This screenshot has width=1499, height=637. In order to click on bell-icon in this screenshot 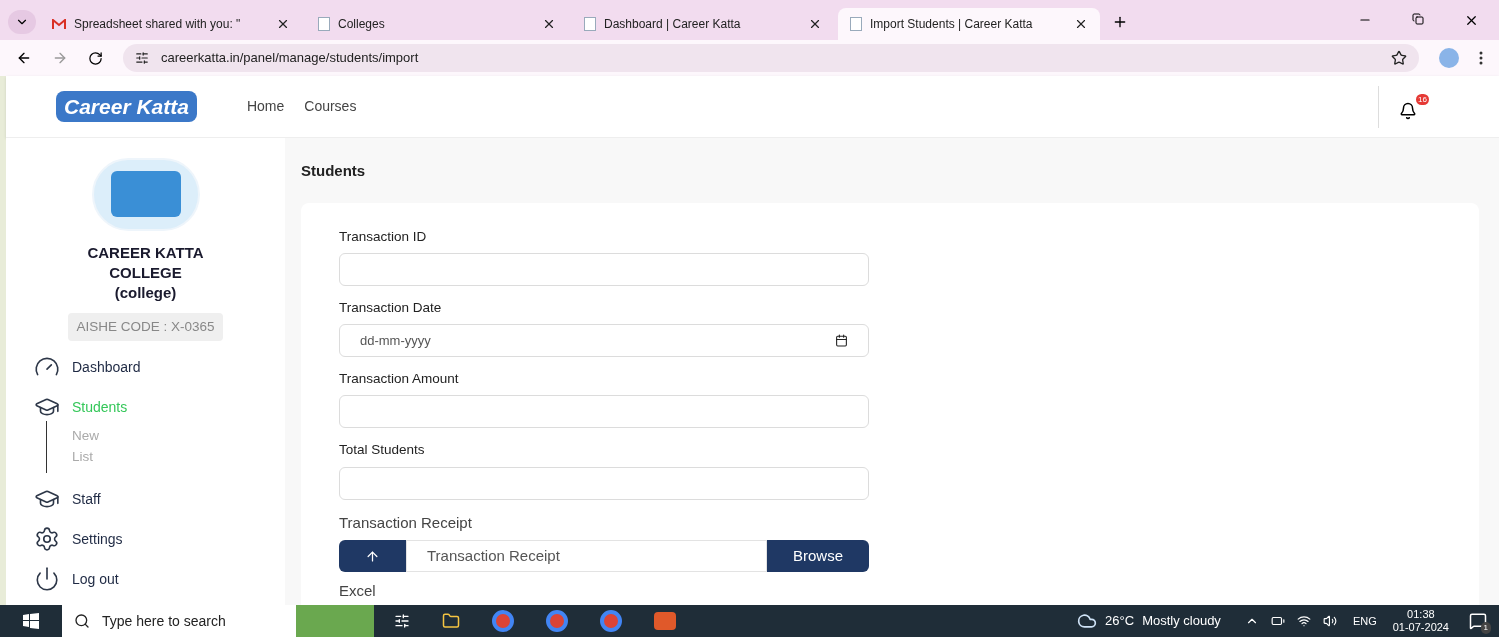, I will do `click(1408, 110)`.